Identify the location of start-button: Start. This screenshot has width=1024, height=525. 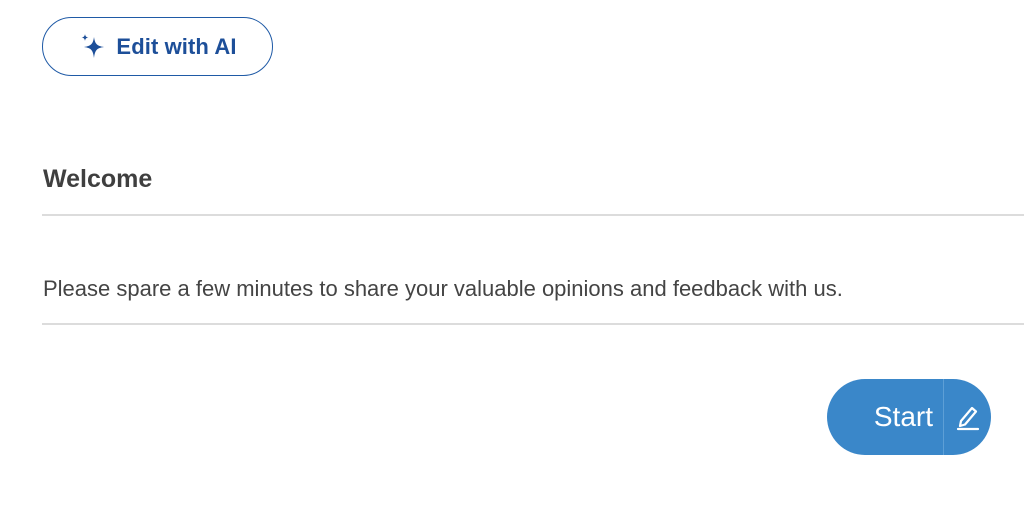
(909, 417).